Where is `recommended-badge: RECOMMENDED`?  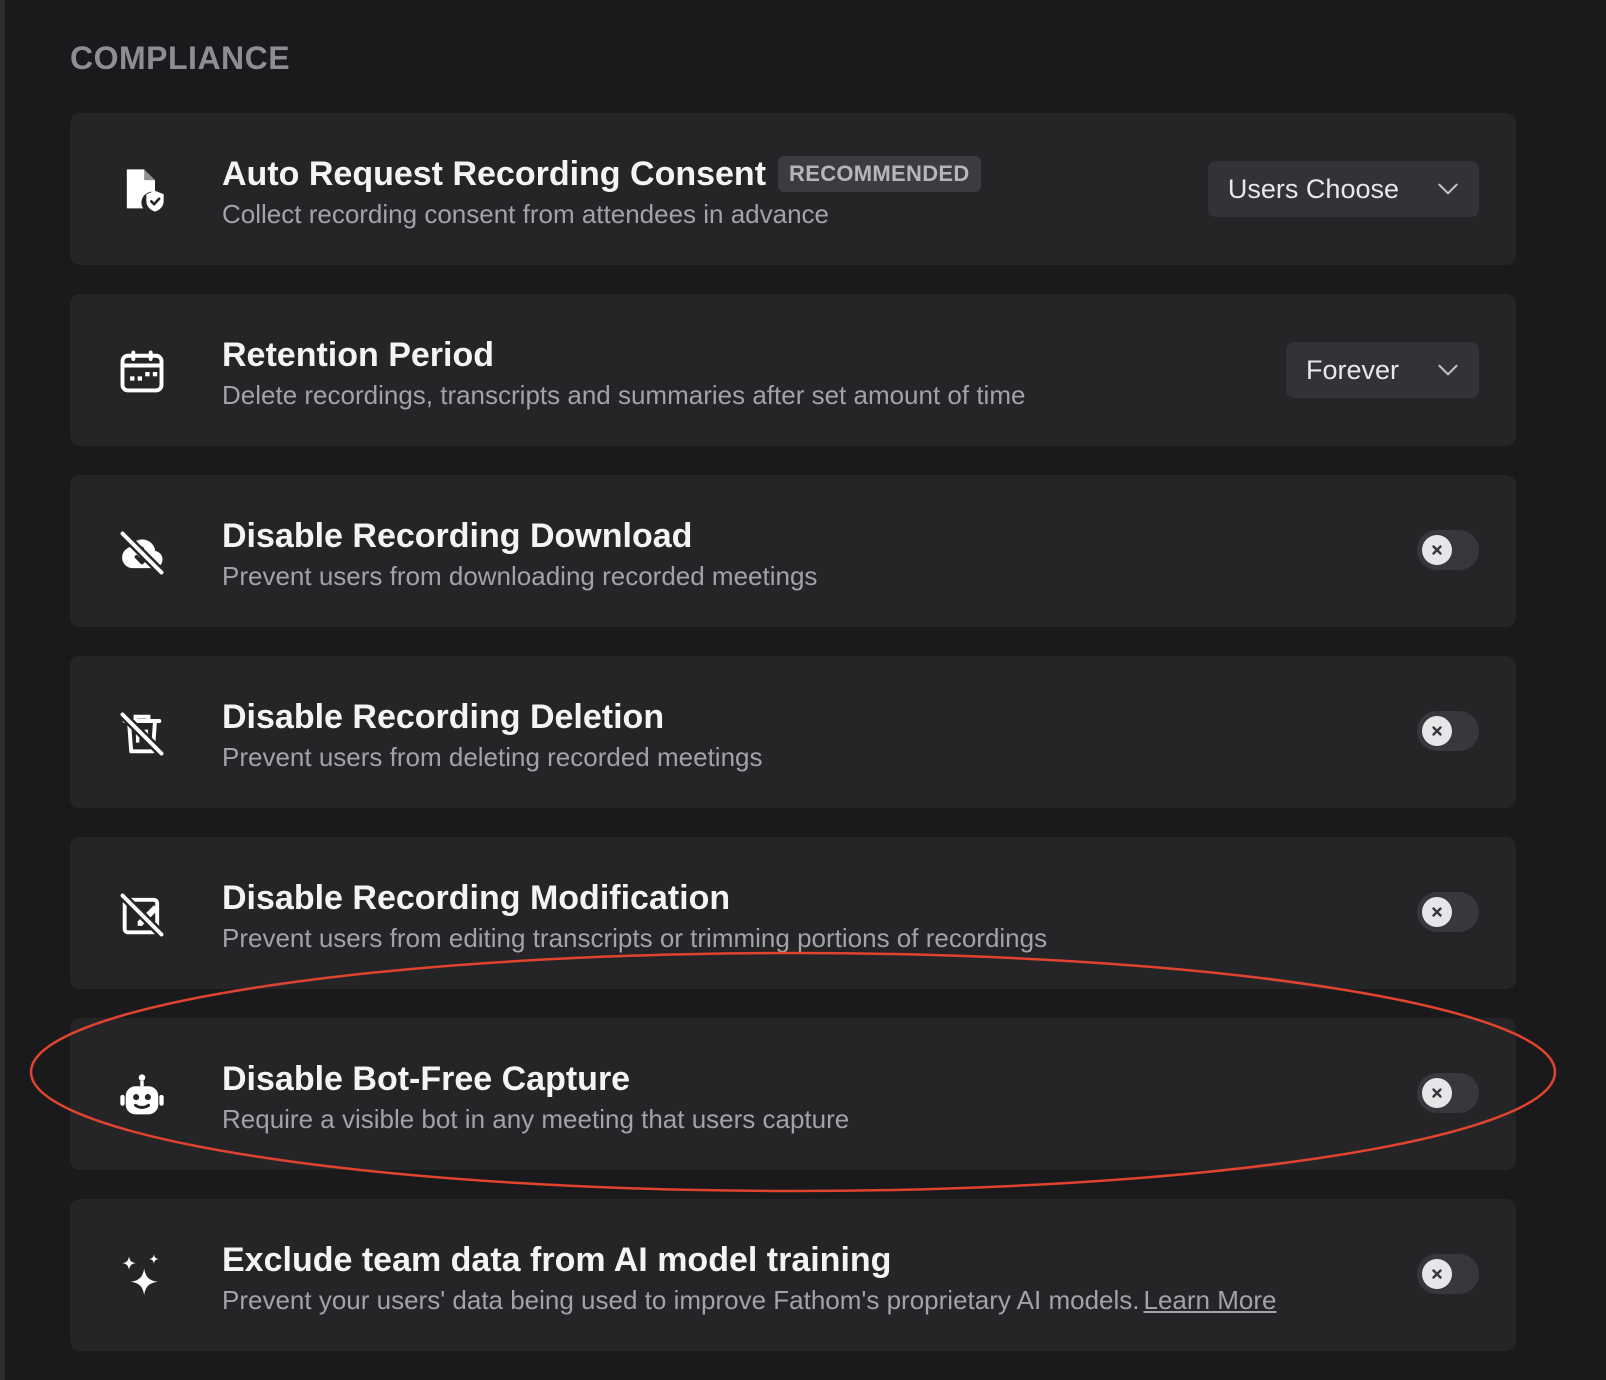 recommended-badge: RECOMMENDED is located at coordinates (879, 174).